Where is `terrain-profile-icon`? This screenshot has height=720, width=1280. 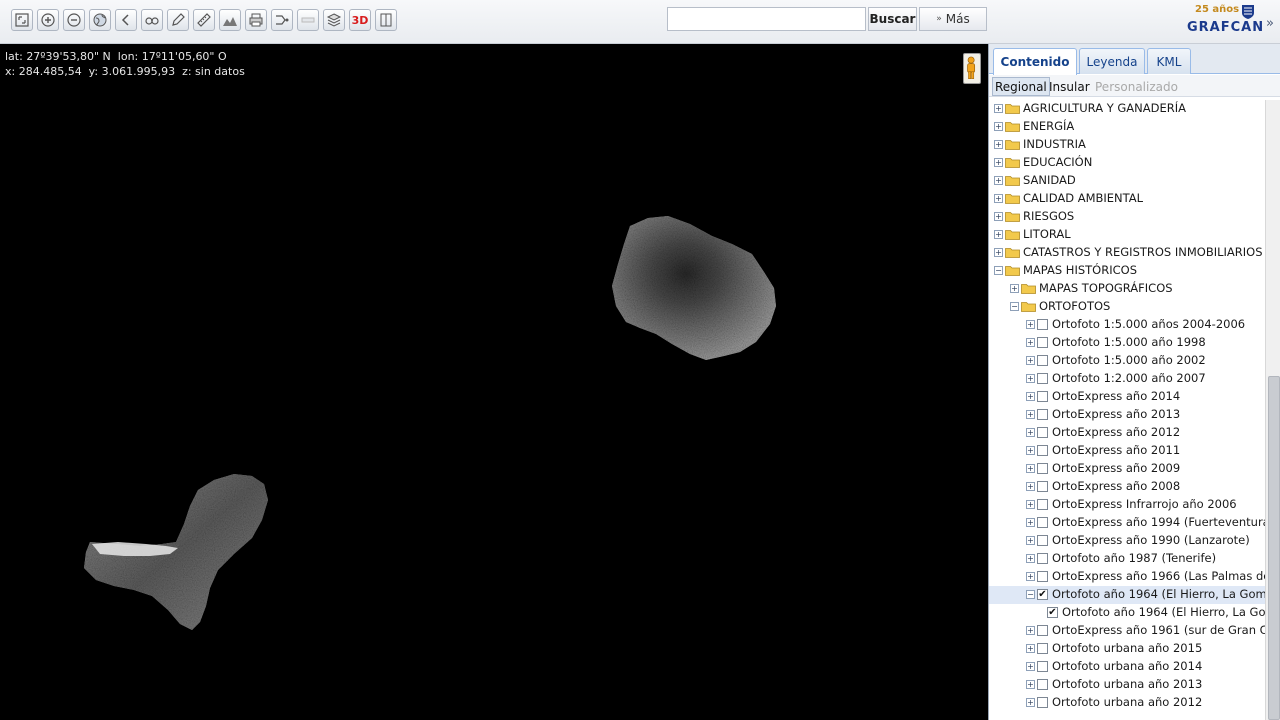
terrain-profile-icon is located at coordinates (230, 20).